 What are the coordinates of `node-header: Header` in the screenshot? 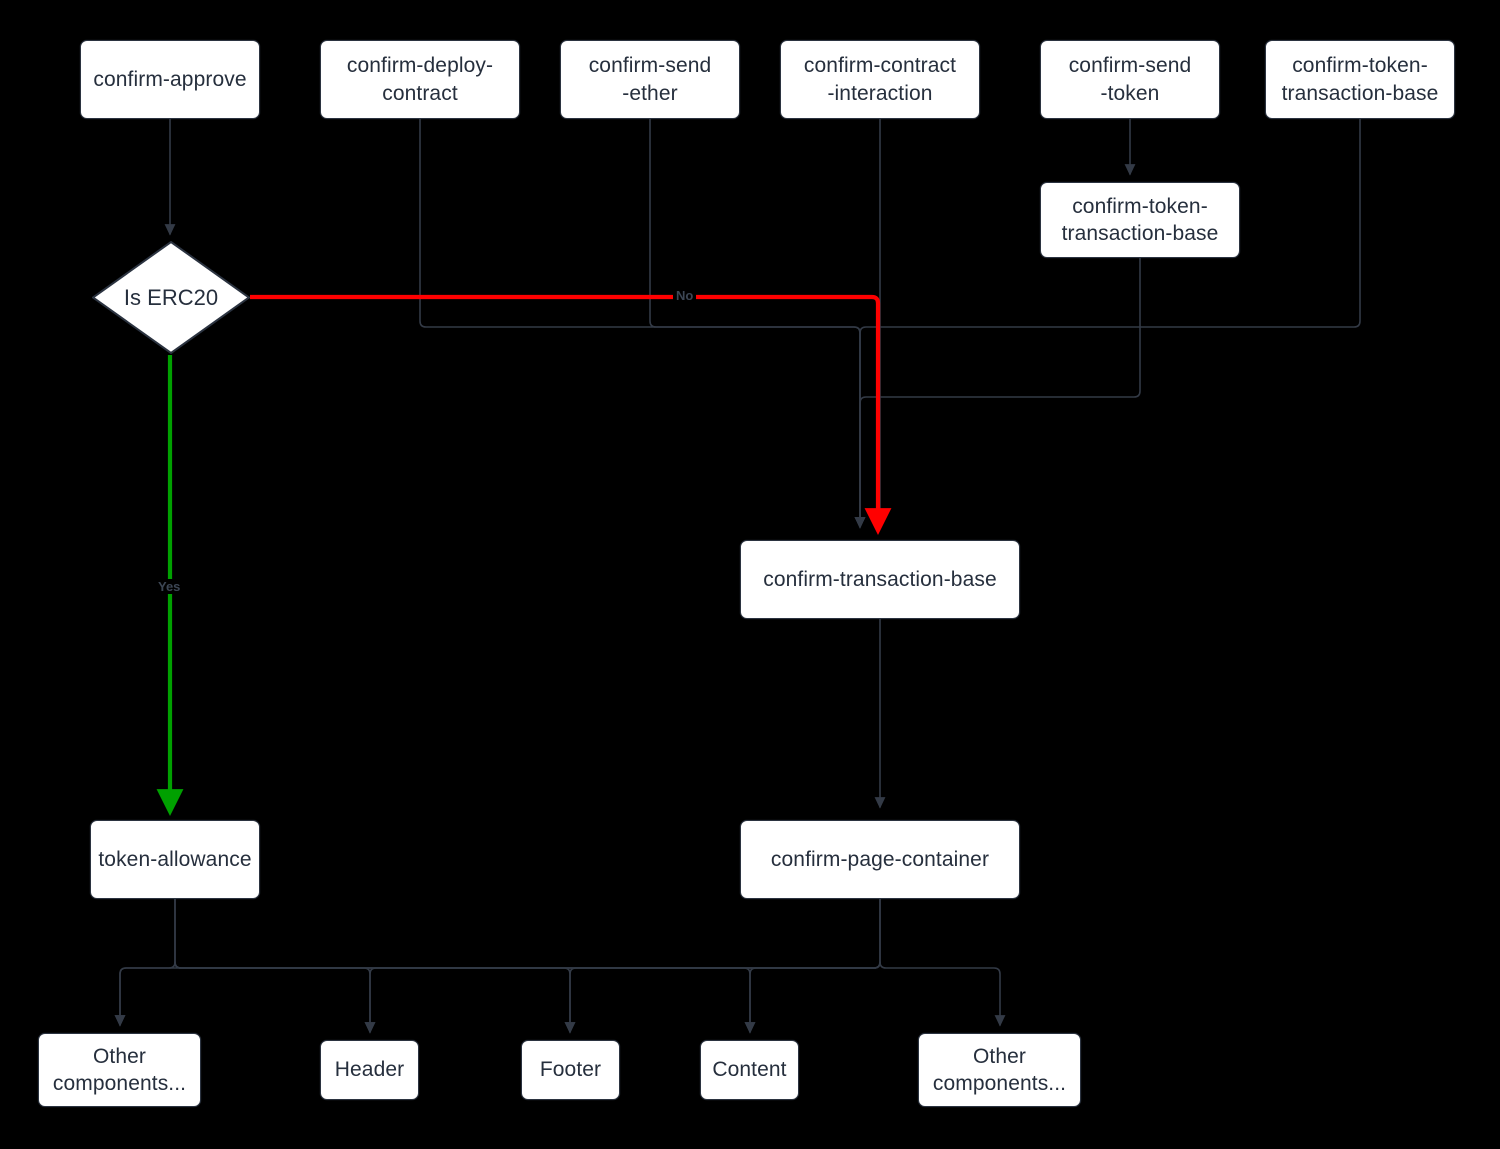 It's located at (369, 1070).